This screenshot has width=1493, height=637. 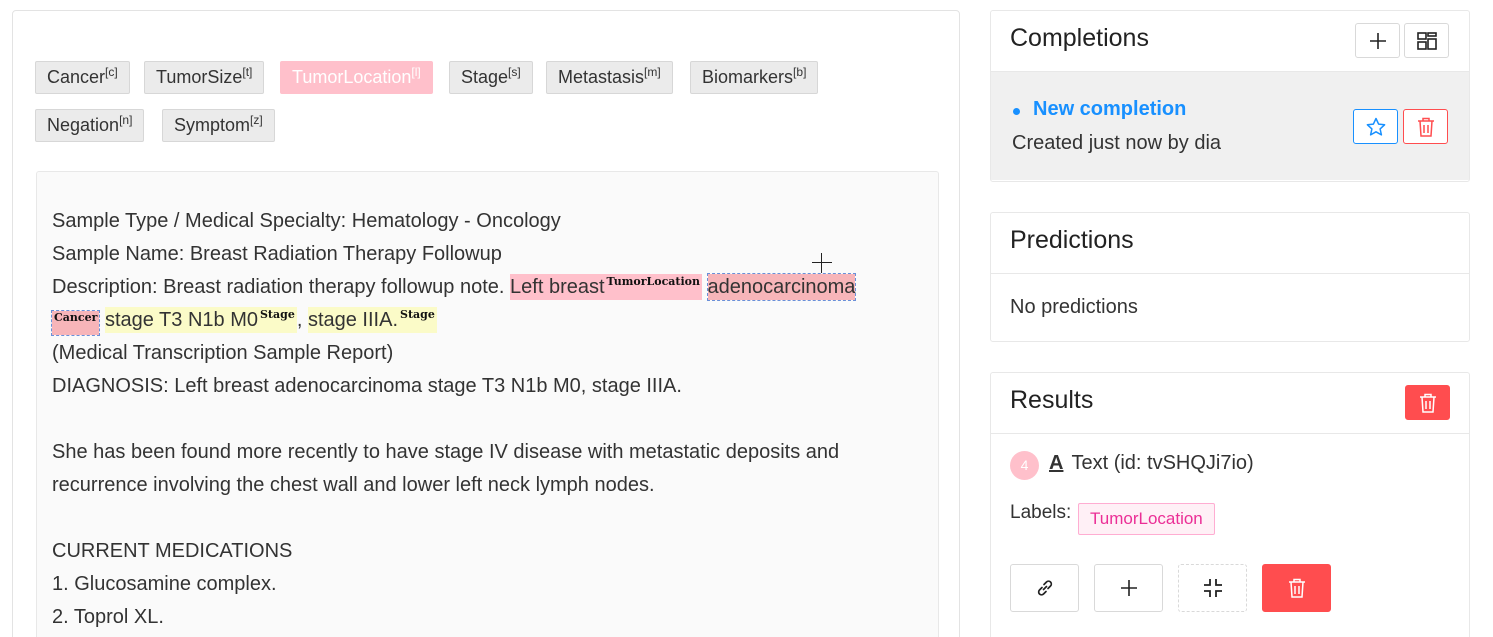 I want to click on hotkey: n, so click(x=126, y=120).